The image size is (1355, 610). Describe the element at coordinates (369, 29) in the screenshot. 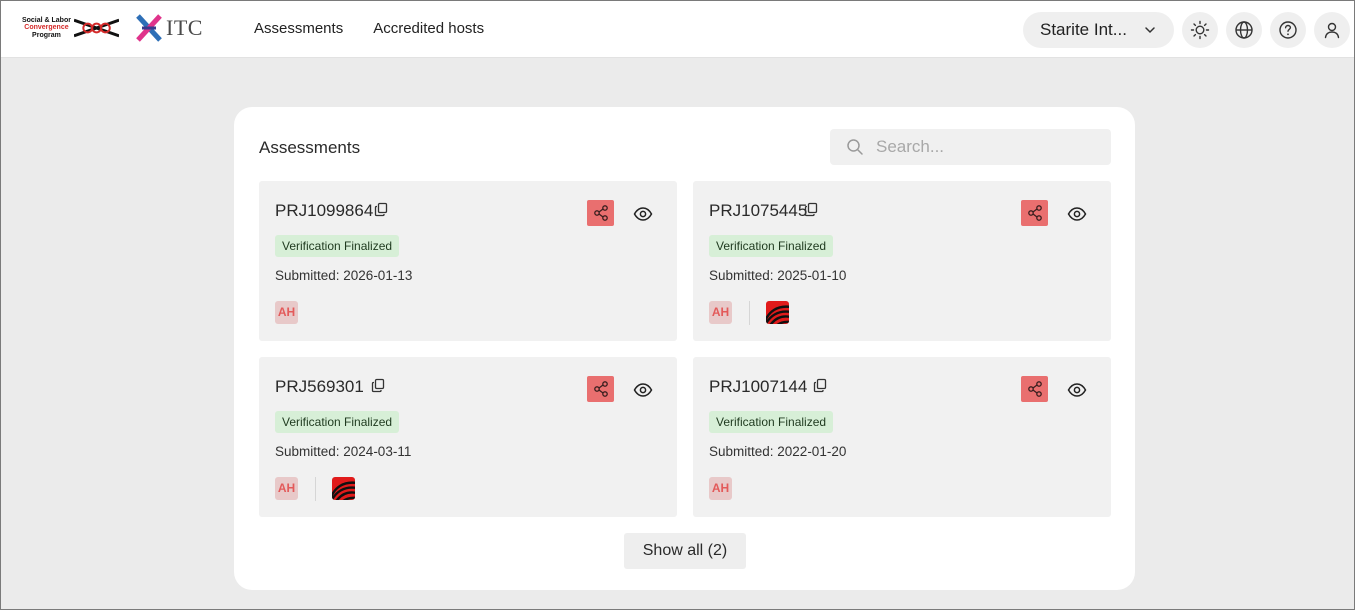

I see `main-nav: Assessments Accredited hosts` at that location.